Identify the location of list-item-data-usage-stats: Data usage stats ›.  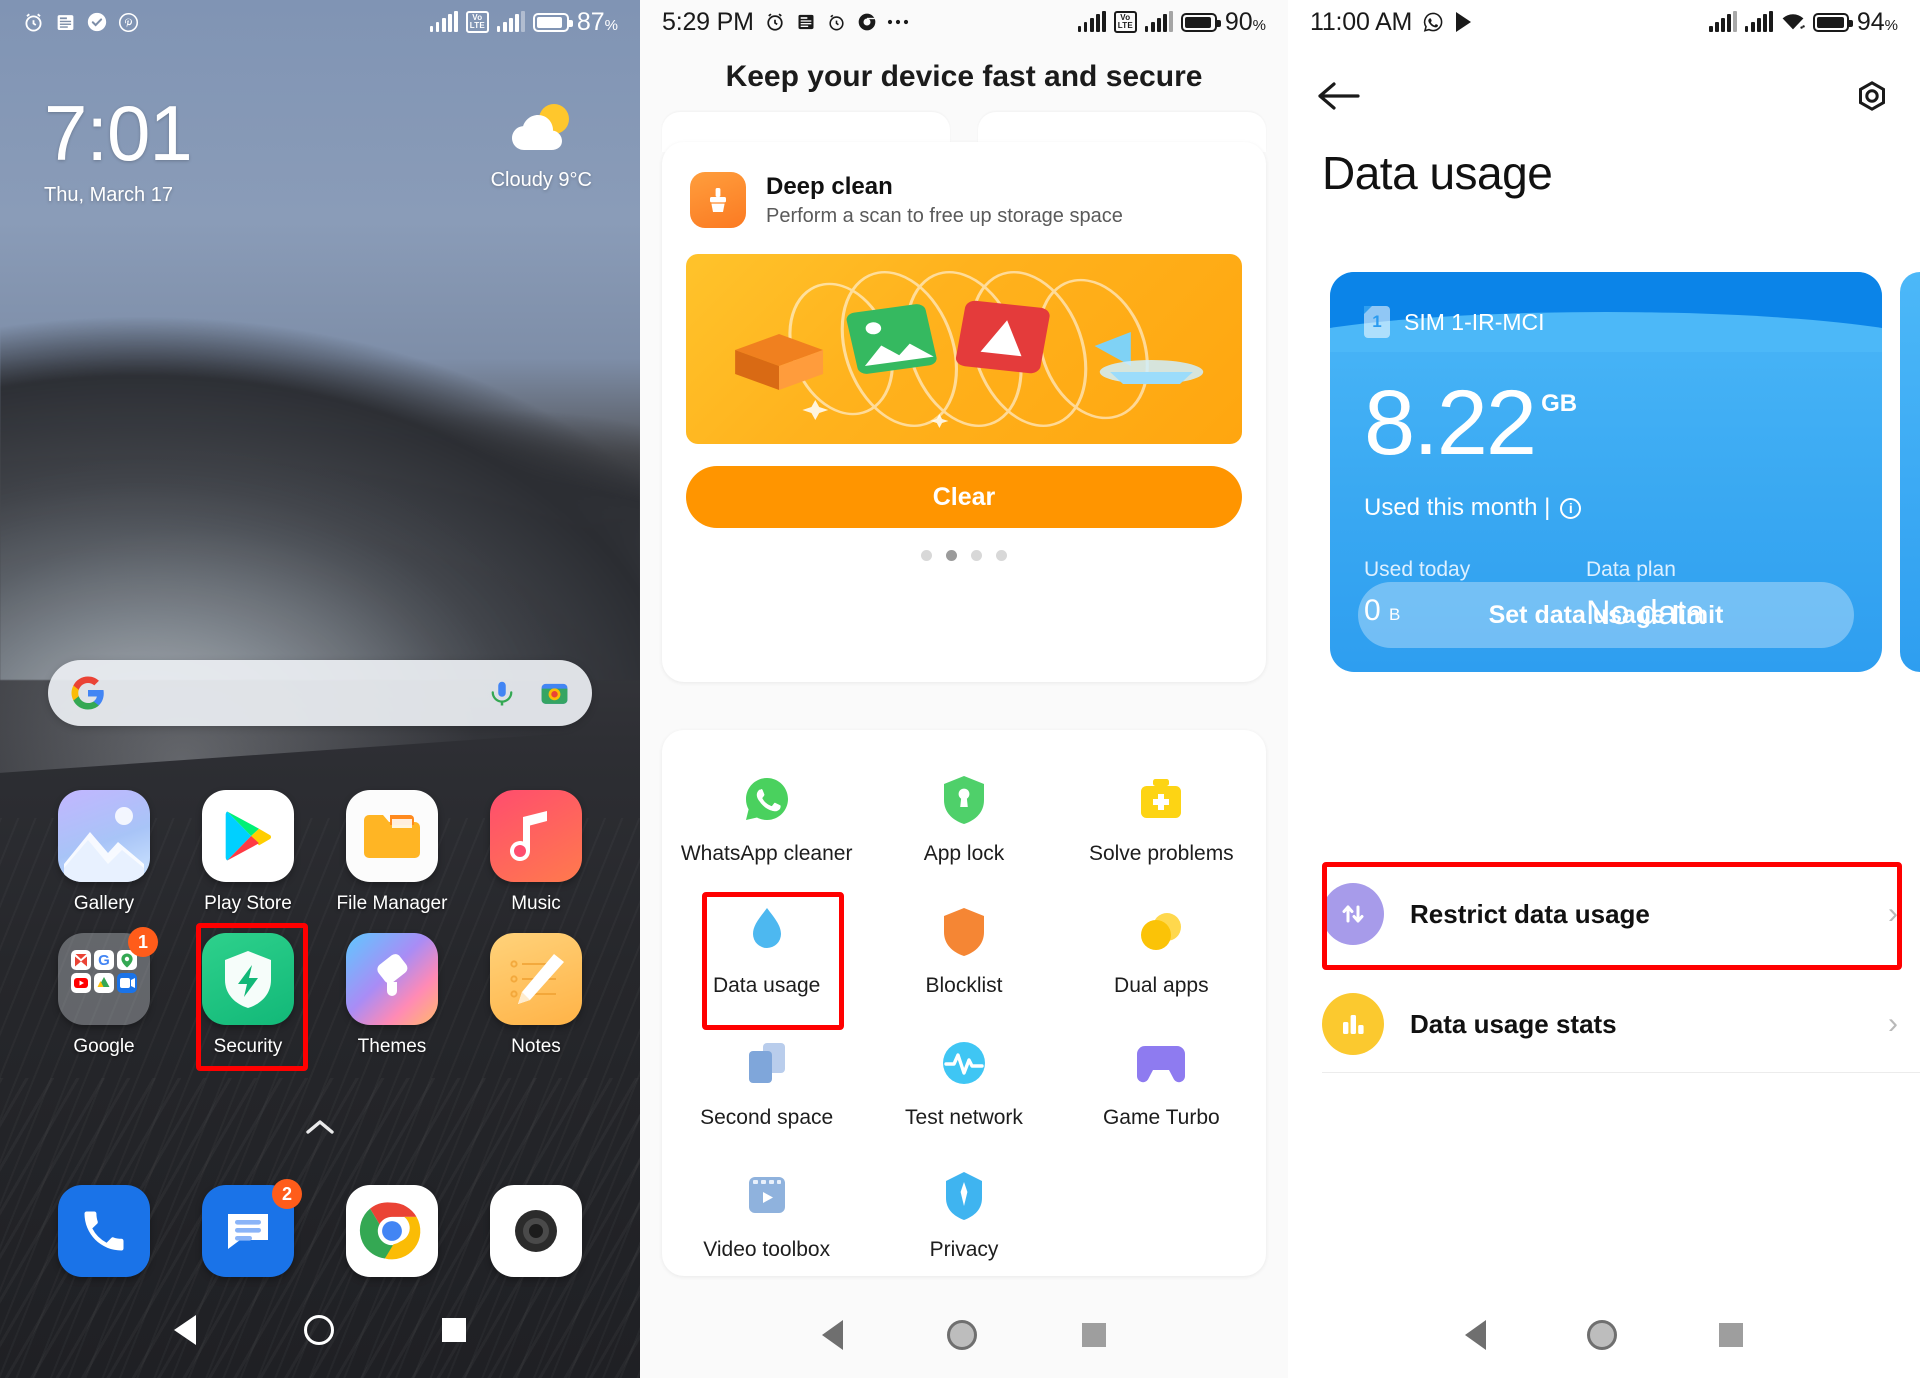
(1610, 1024).